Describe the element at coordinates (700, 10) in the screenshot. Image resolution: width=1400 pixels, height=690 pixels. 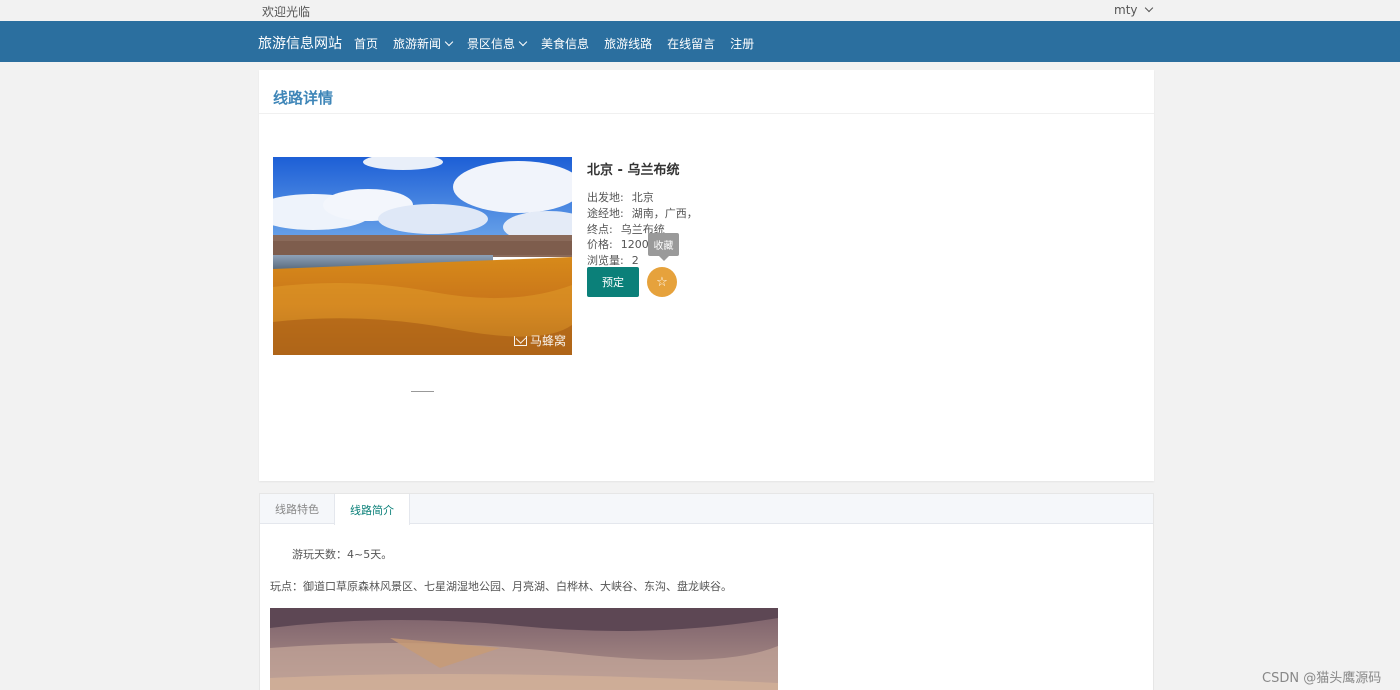
I see `top-bar: 欢迎光临 mty` at that location.